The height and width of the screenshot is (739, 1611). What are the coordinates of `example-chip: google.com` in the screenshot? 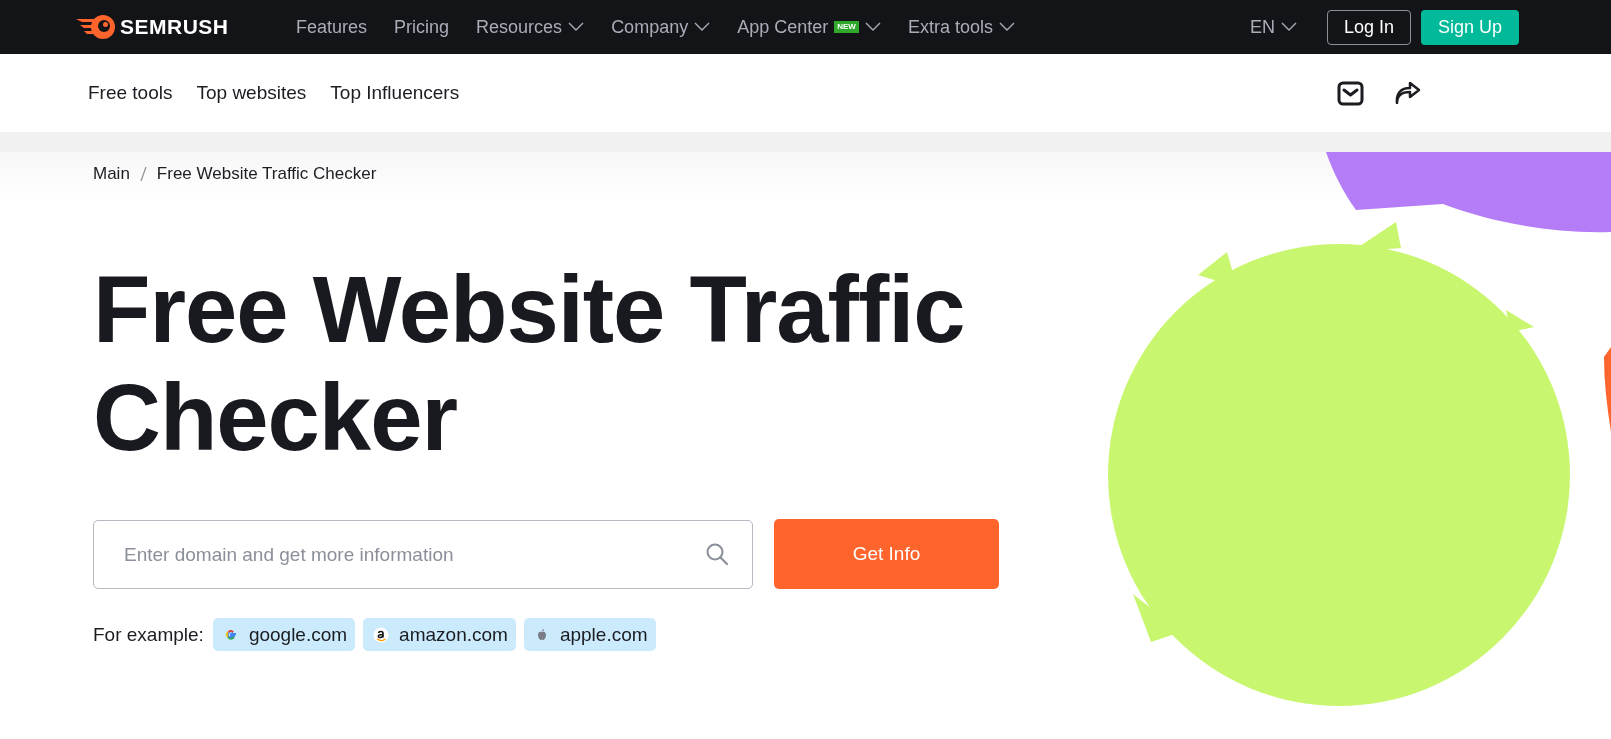 It's located at (284, 634).